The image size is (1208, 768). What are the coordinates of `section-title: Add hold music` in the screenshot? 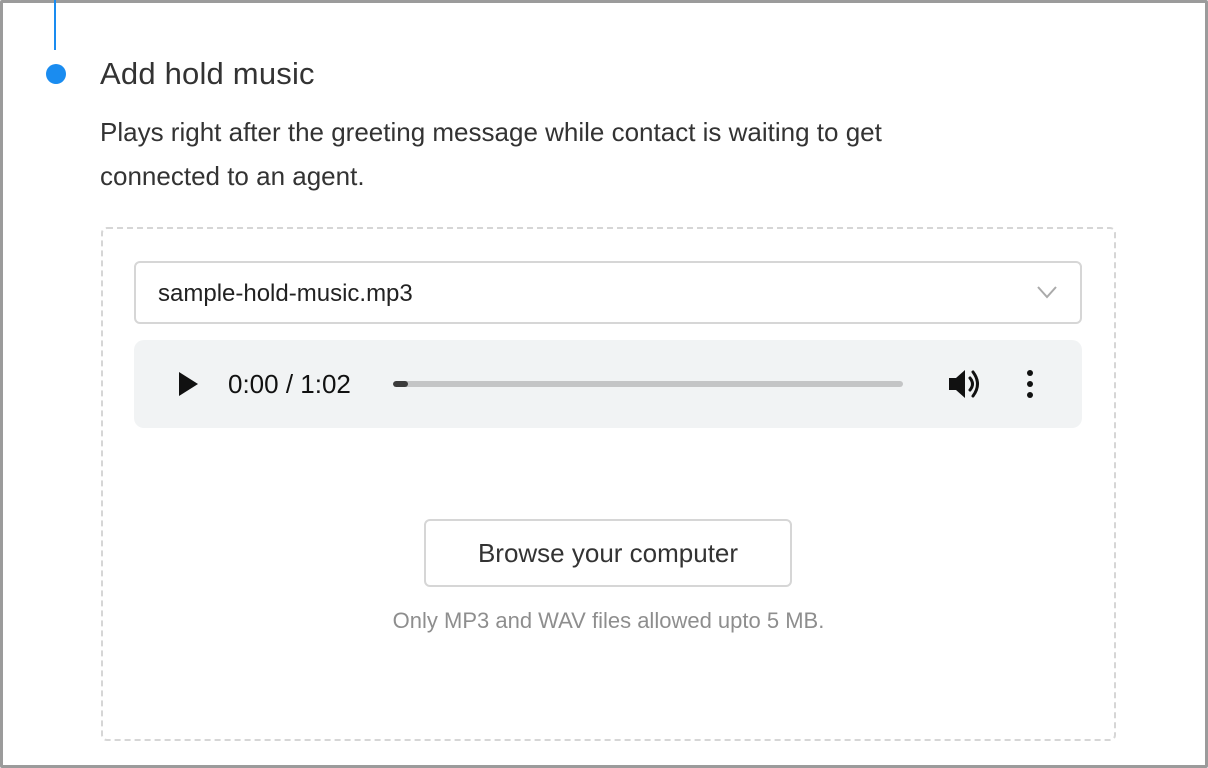 It's located at (207, 73).